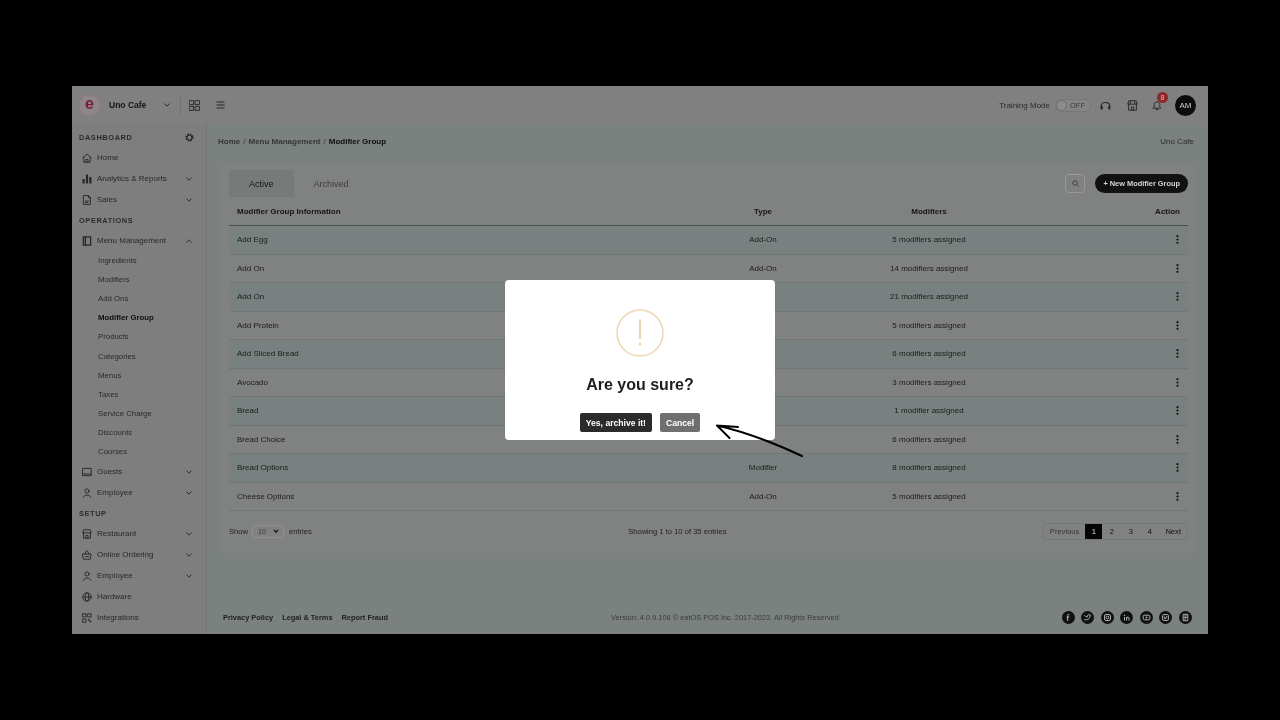 Image resolution: width=1280 pixels, height=720 pixels. I want to click on bar-chart-icon, so click(87, 178).